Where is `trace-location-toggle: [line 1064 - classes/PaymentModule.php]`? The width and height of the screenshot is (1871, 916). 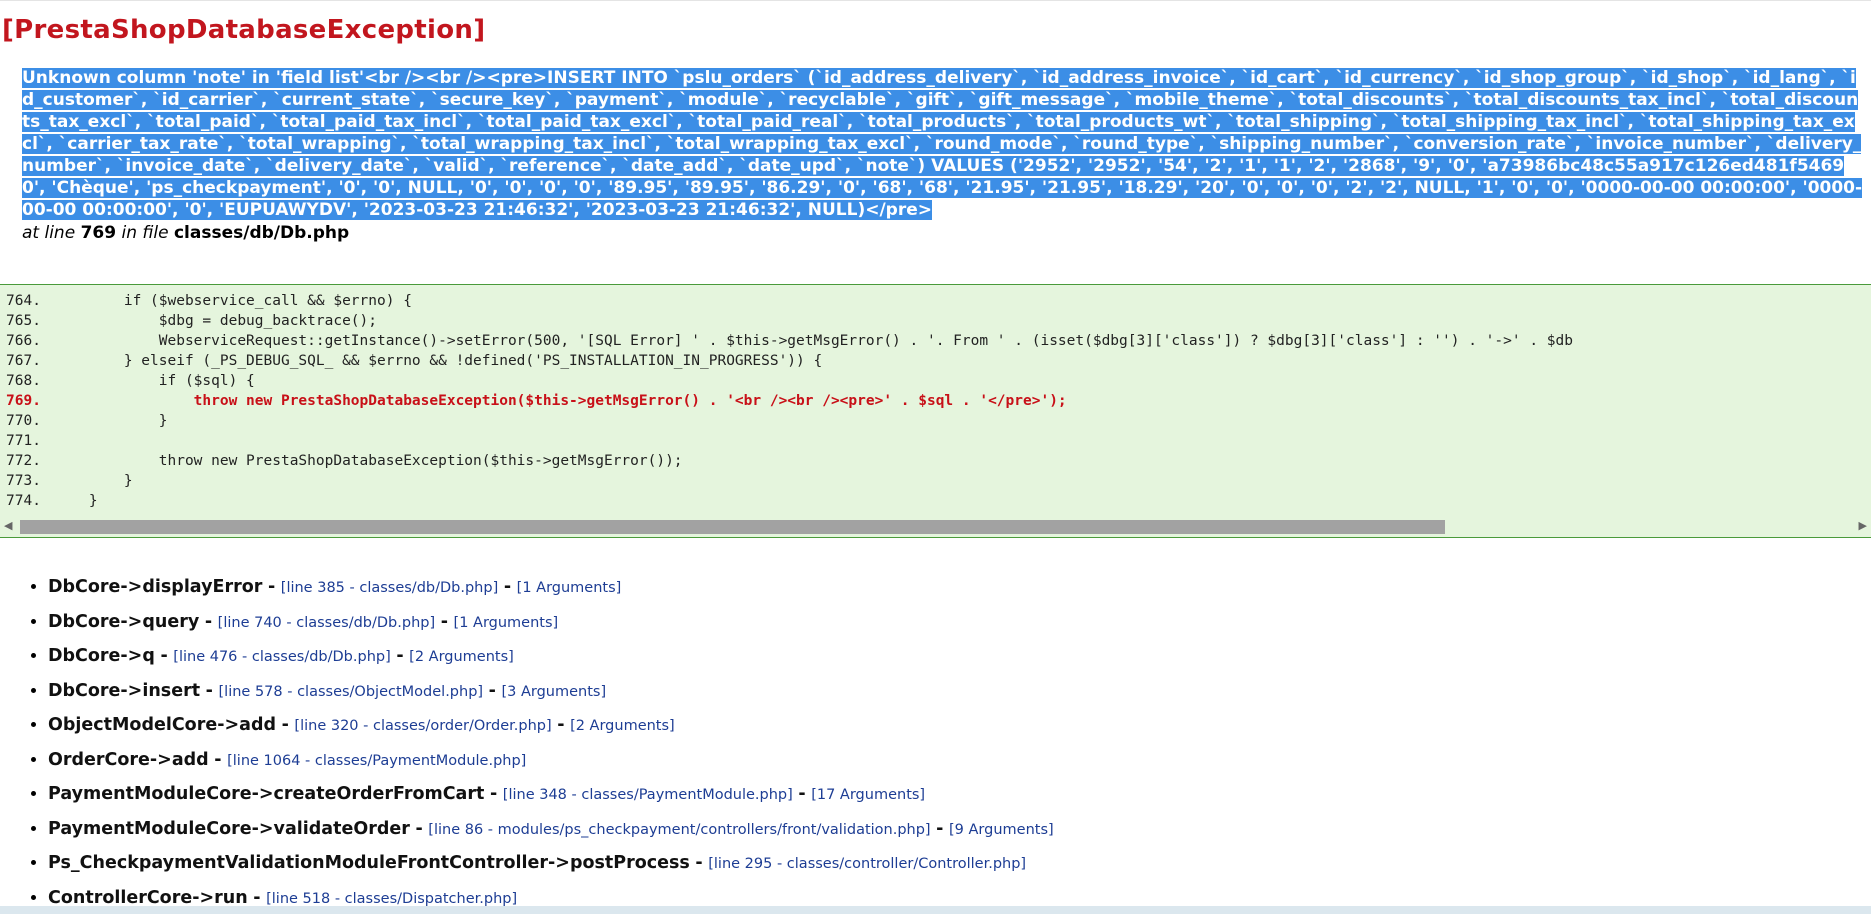 trace-location-toggle: [line 1064 - classes/PaymentModule.php] is located at coordinates (376, 761).